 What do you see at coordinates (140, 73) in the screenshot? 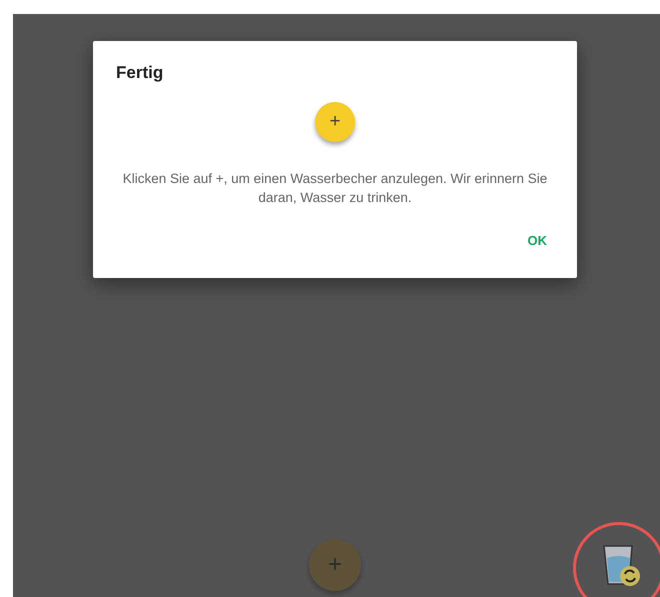
I see `dialog-title: Fertig` at bounding box center [140, 73].